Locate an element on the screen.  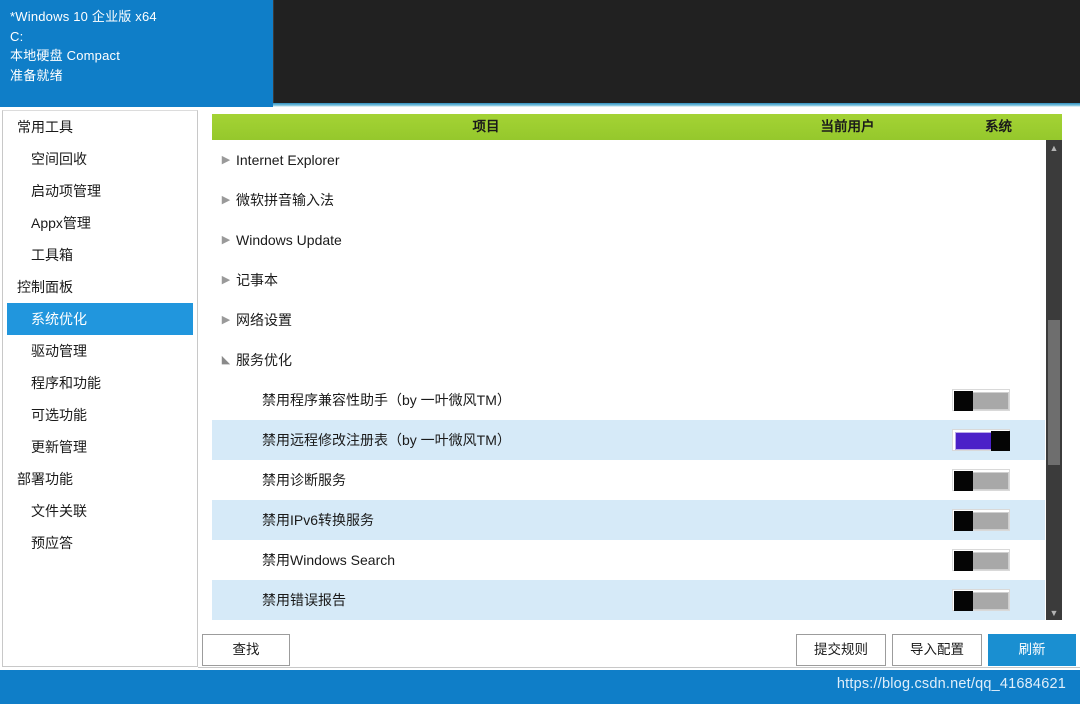
scrollbar-thumb is located at coordinates (1054, 392).